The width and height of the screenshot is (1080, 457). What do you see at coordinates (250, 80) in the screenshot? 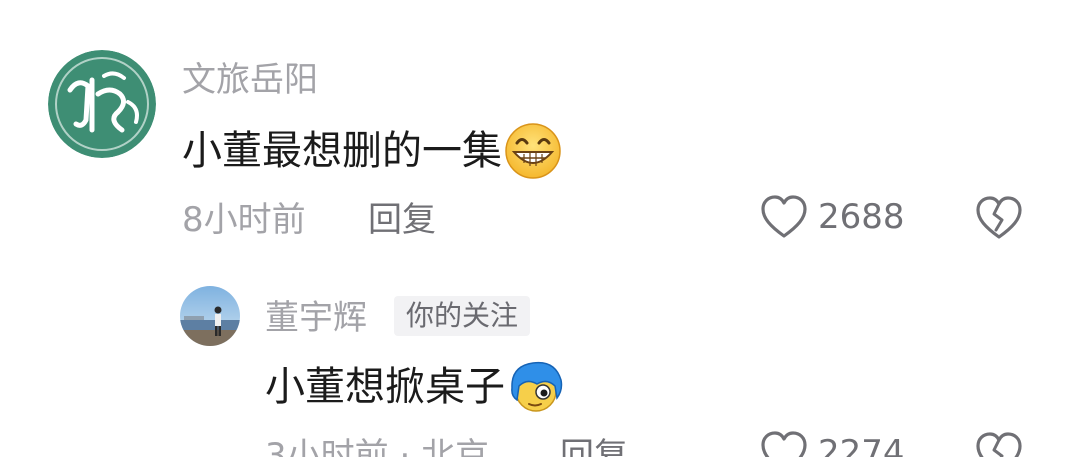
I see `username: 文旅岳阳` at bounding box center [250, 80].